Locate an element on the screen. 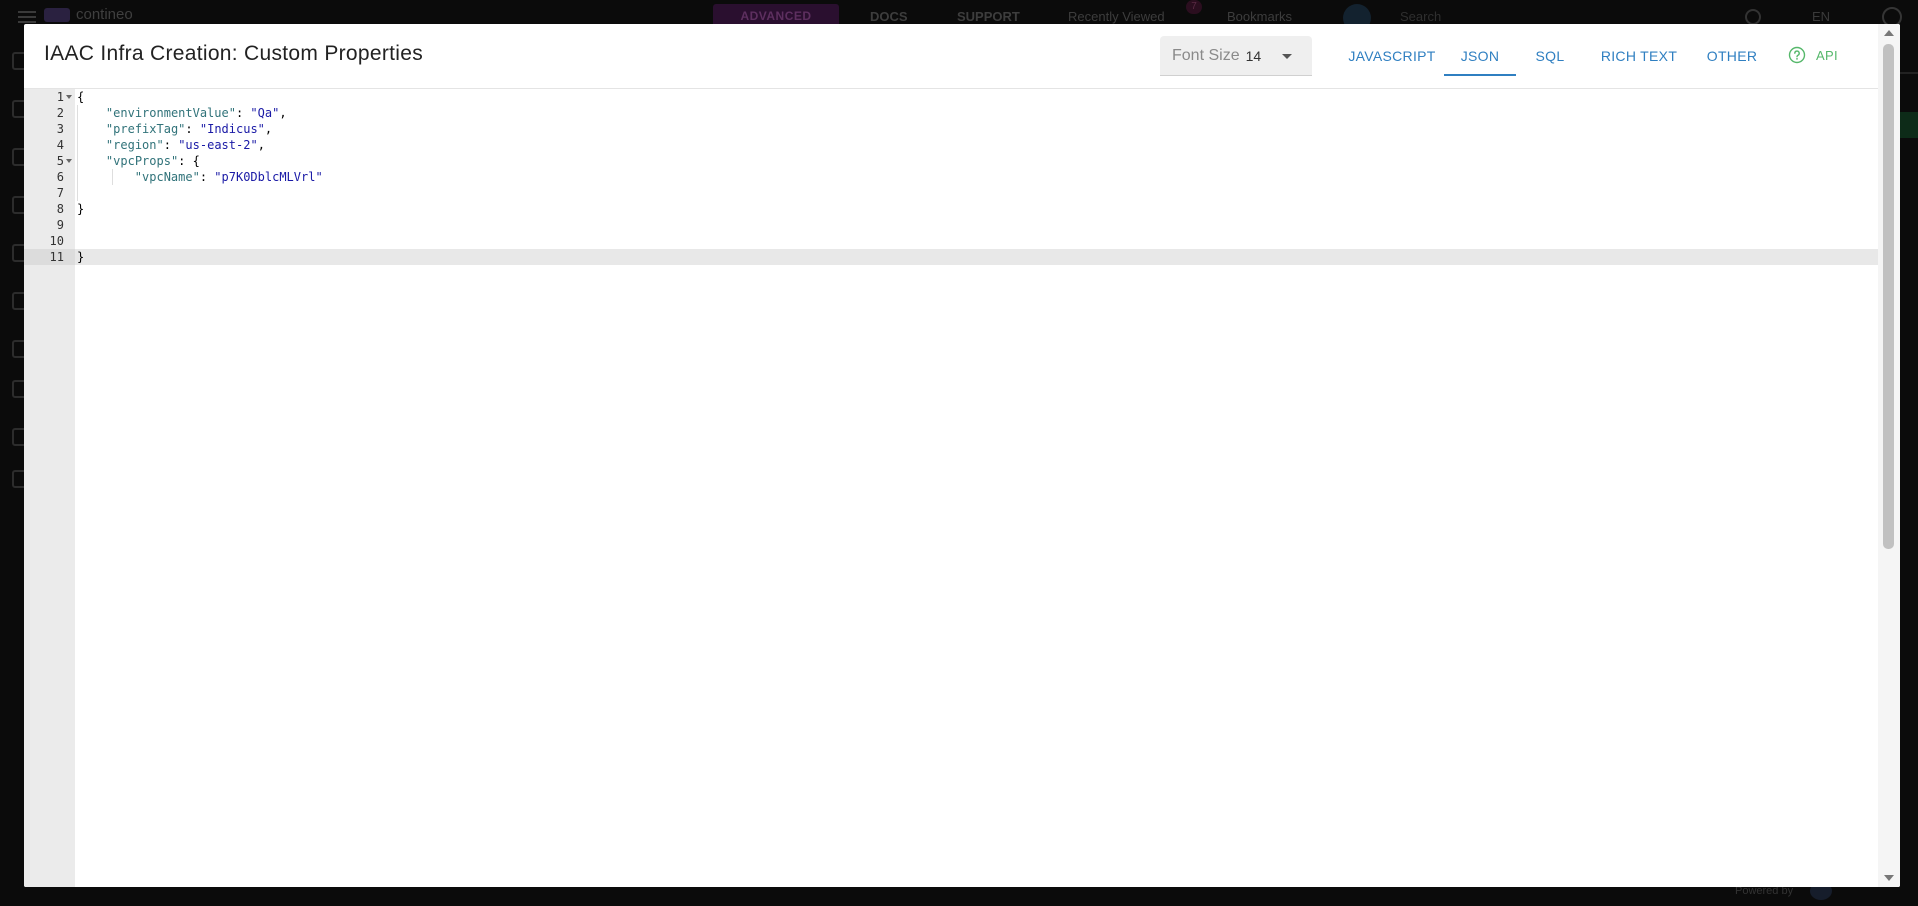  font-size-select: Font Size 14 is located at coordinates (1236, 56).